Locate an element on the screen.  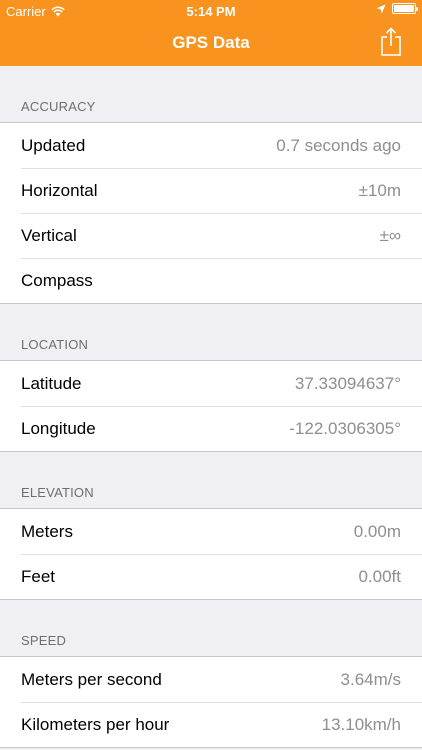
row-horizontal: Horizontal ±10m is located at coordinates (211, 190).